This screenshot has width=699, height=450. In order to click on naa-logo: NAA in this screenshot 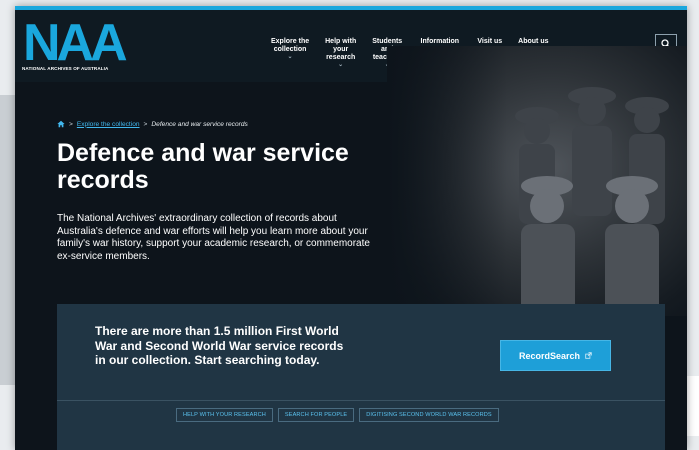, I will do `click(78, 43)`.